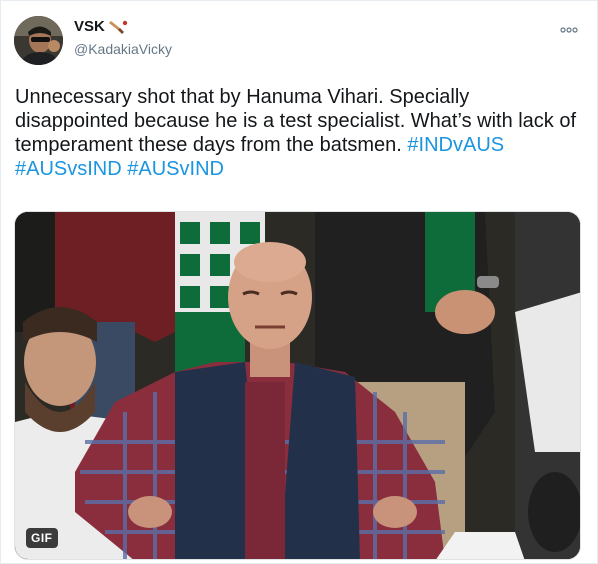 The image size is (598, 564). I want to click on hashtag-indvaus: #INDvAUS, so click(455, 145).